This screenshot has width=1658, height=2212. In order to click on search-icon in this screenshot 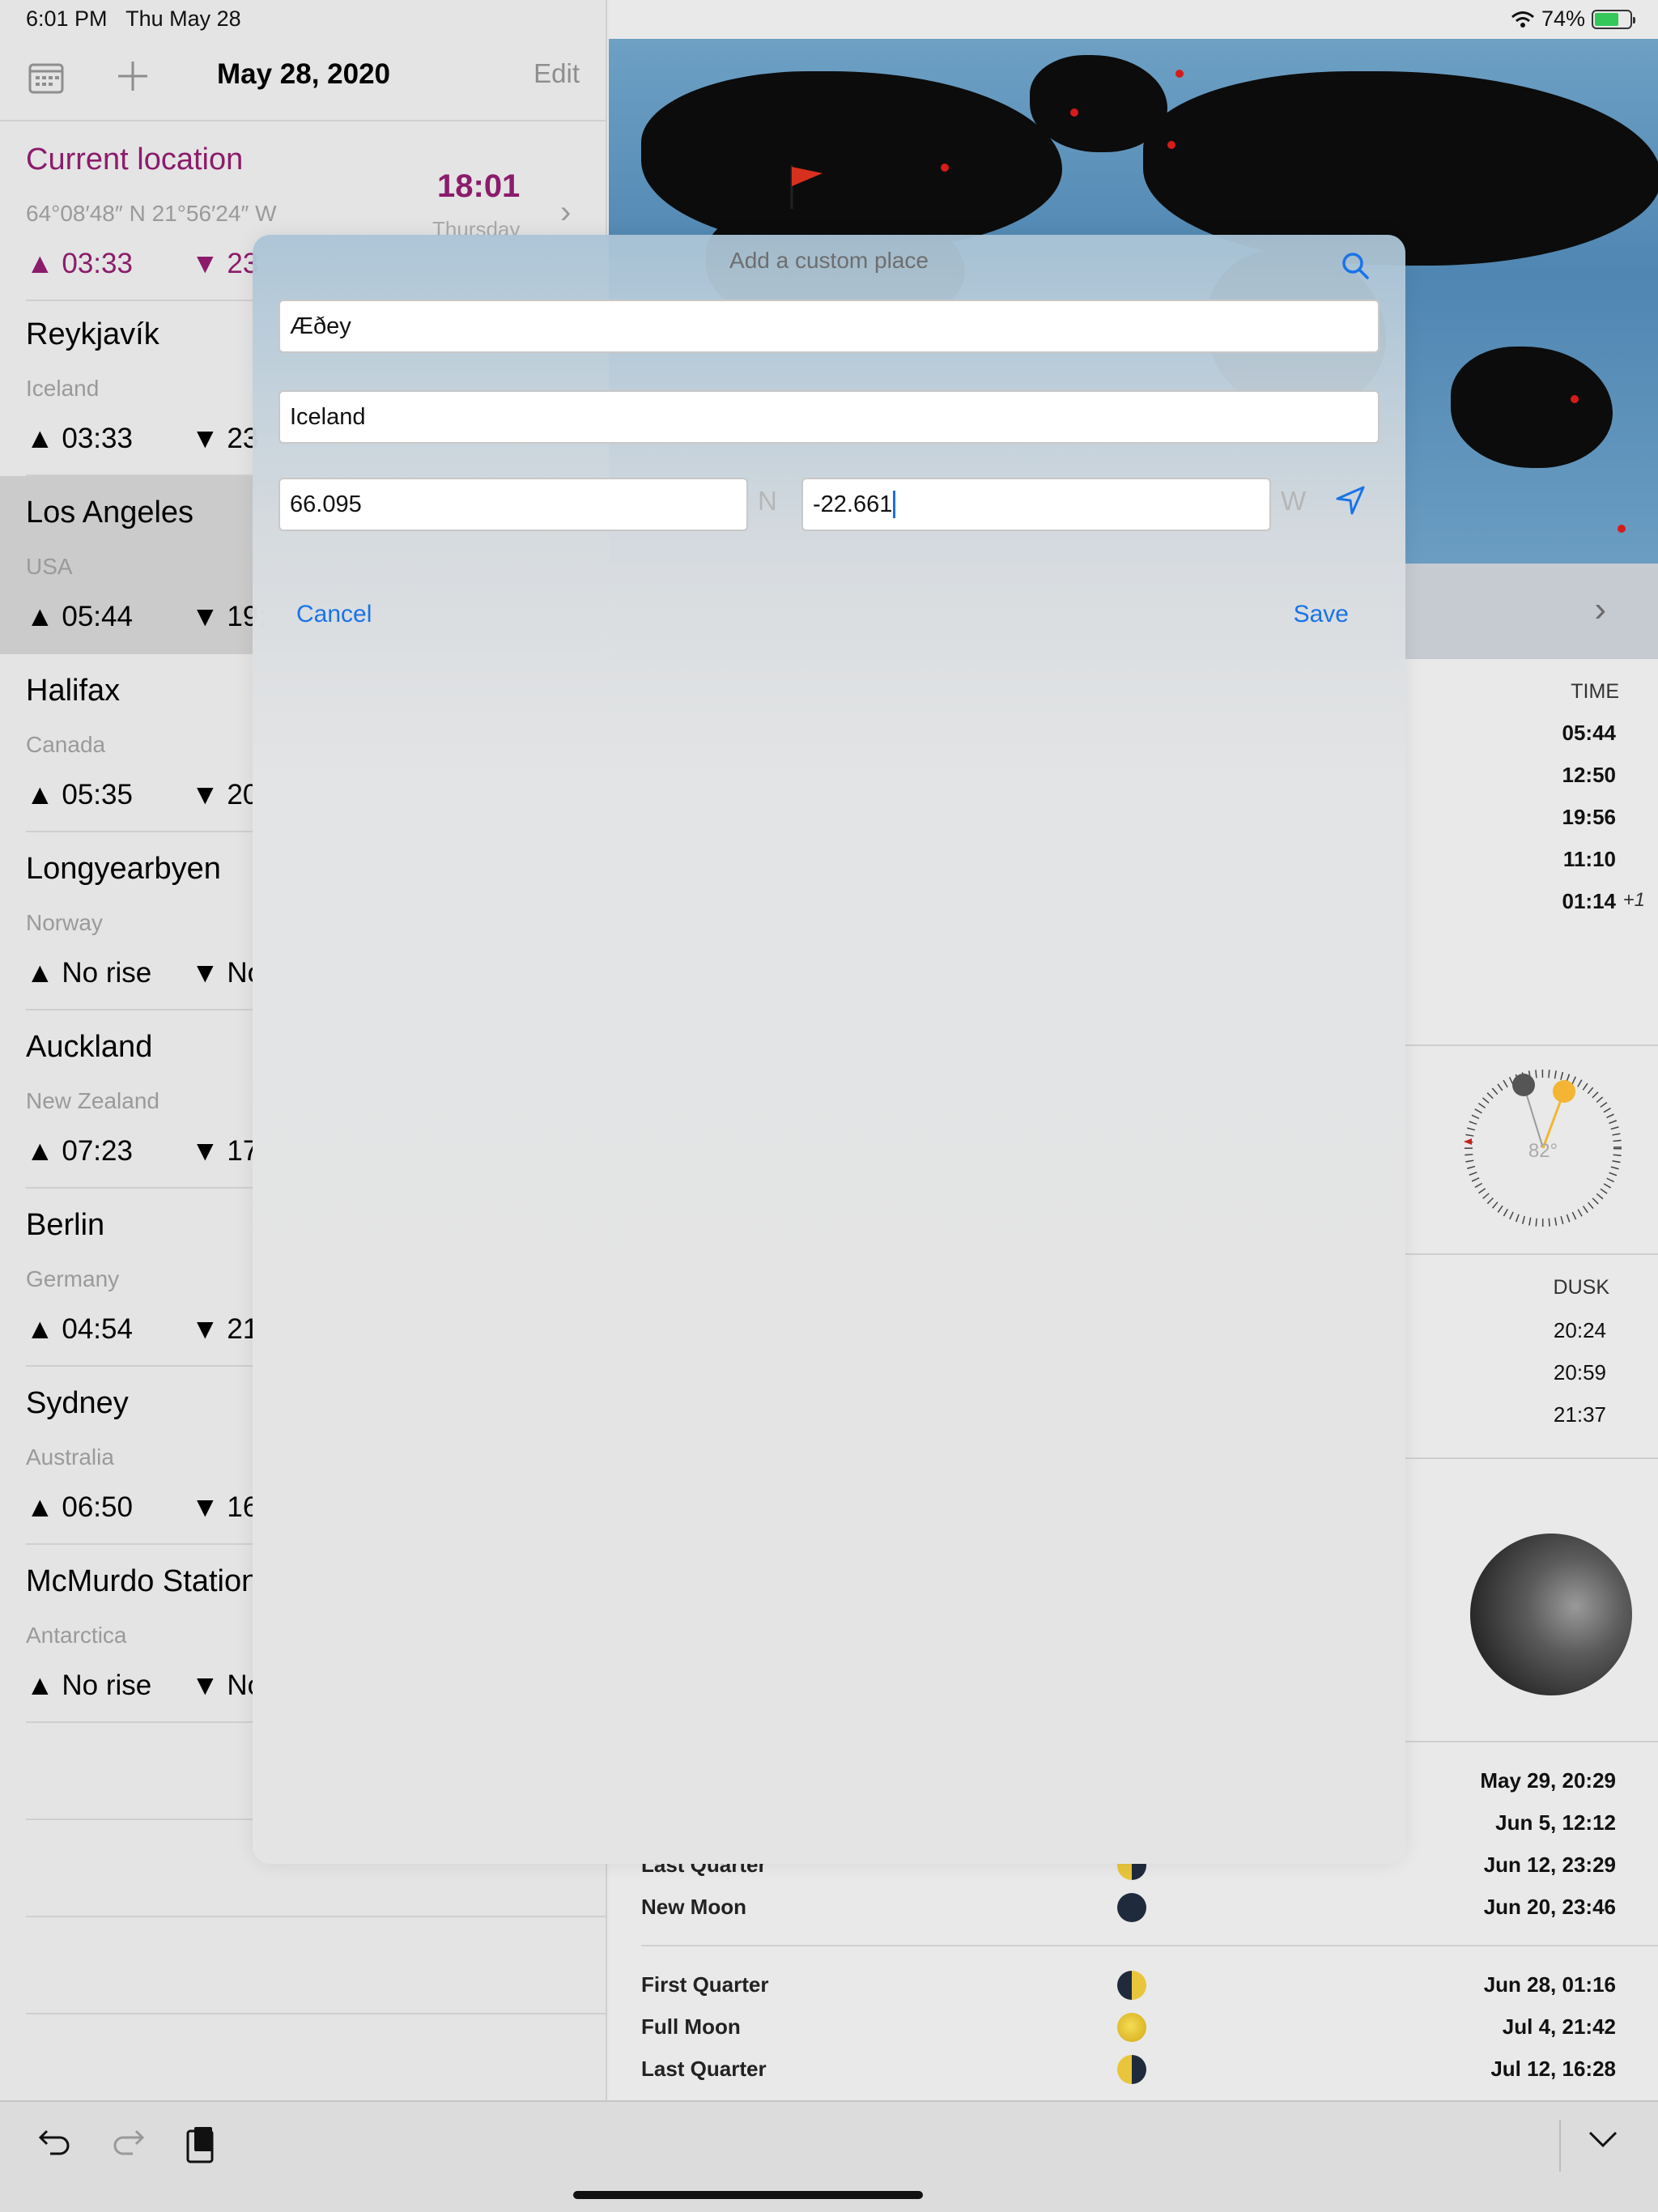, I will do `click(1355, 266)`.